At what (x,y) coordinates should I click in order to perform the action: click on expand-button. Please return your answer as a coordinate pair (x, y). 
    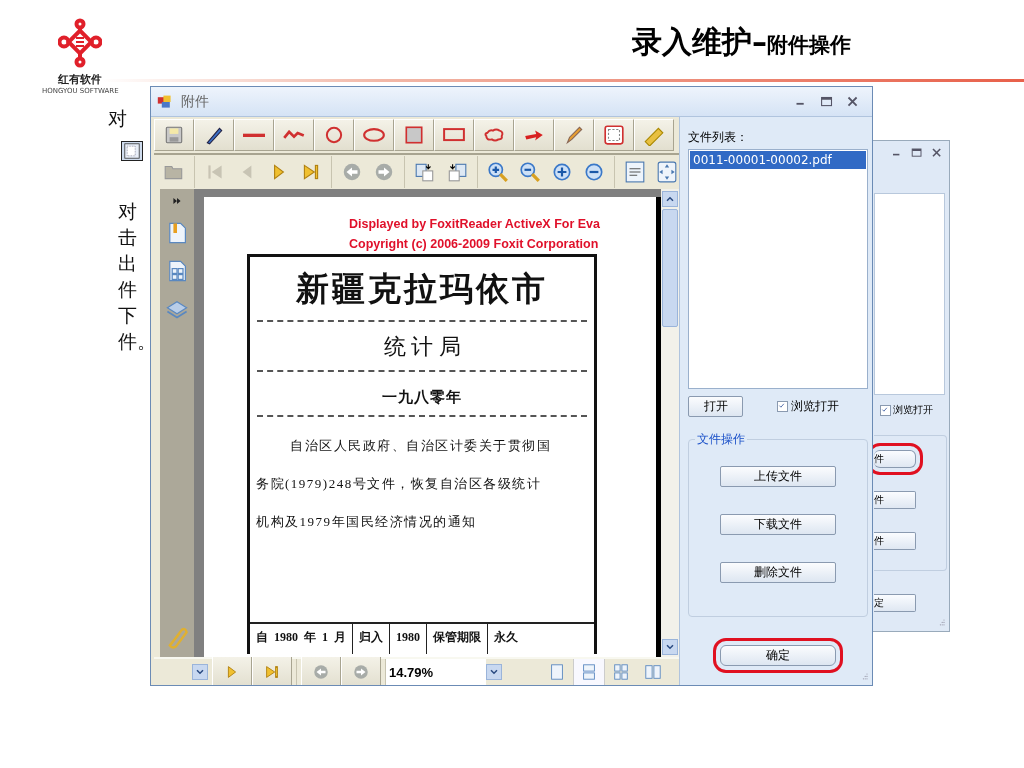
    Looking at the image, I should click on (177, 201).